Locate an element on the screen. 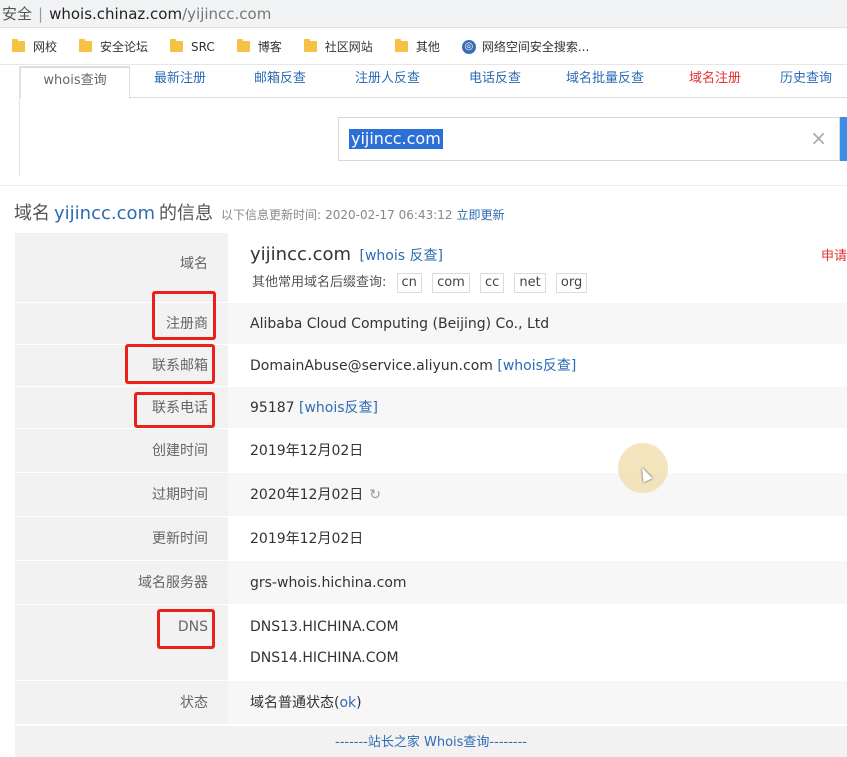  update-time: 2020-02-17 06:43:12 is located at coordinates (389, 215).